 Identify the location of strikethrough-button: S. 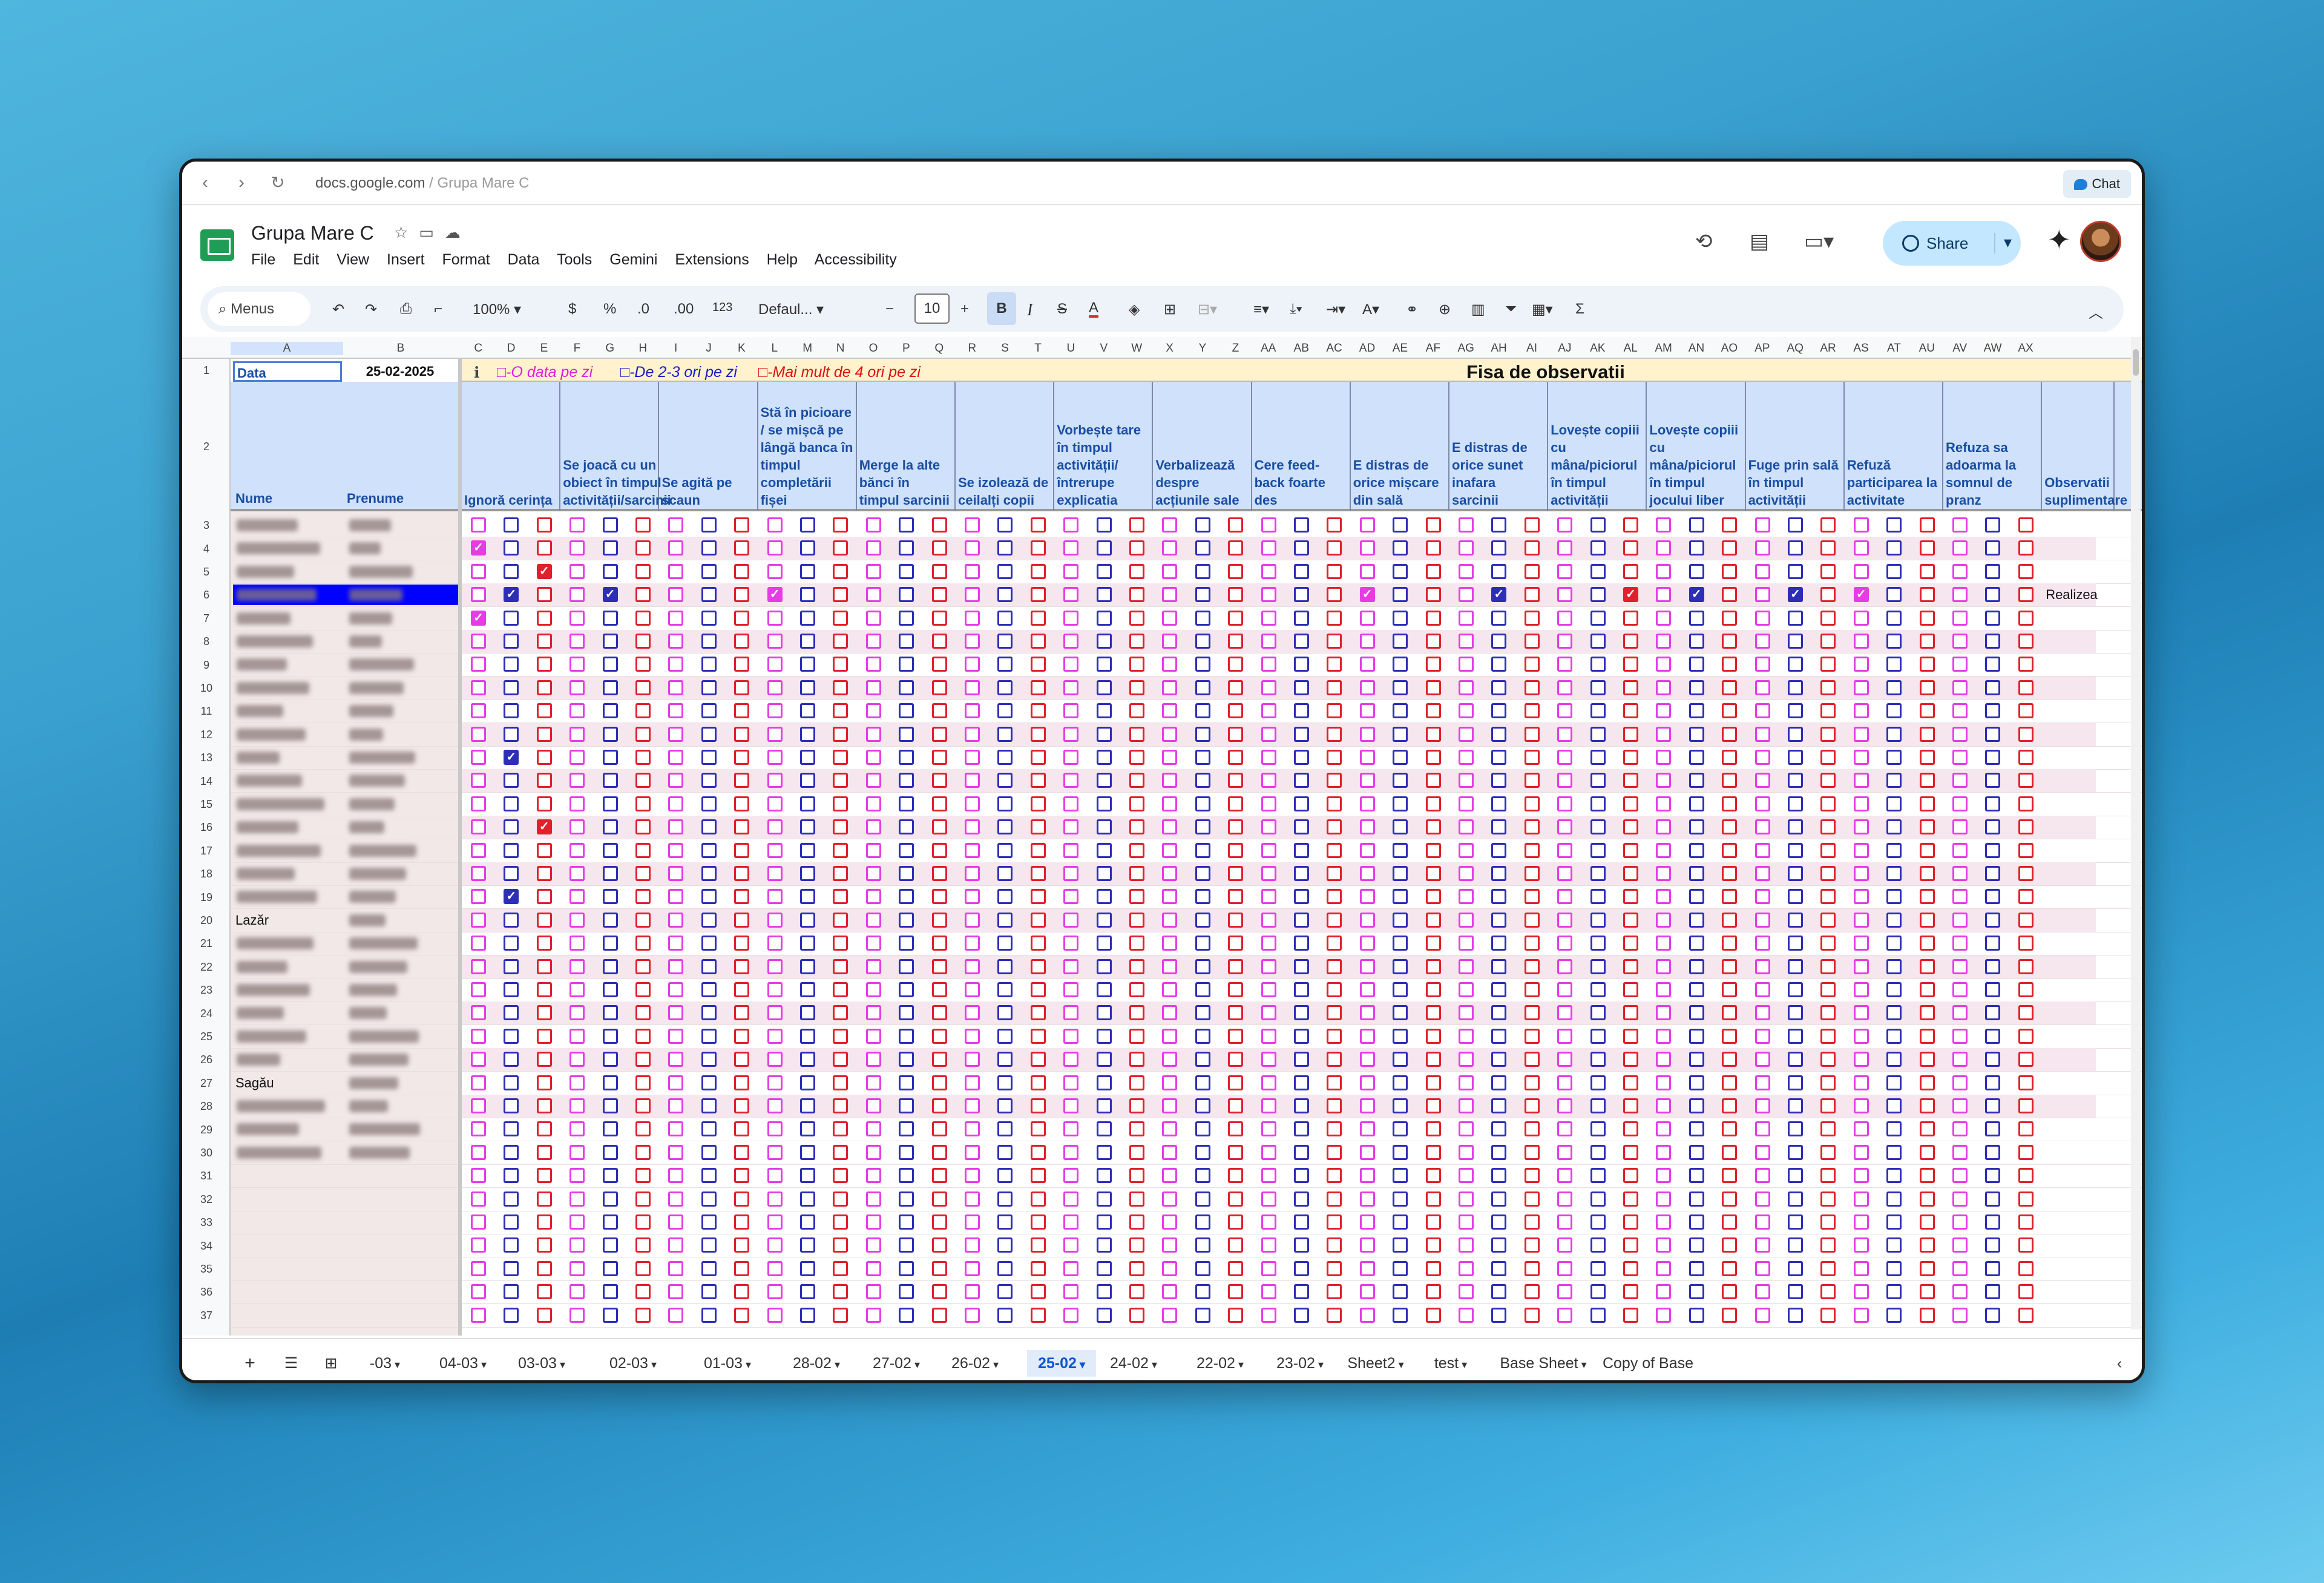
(1062, 309).